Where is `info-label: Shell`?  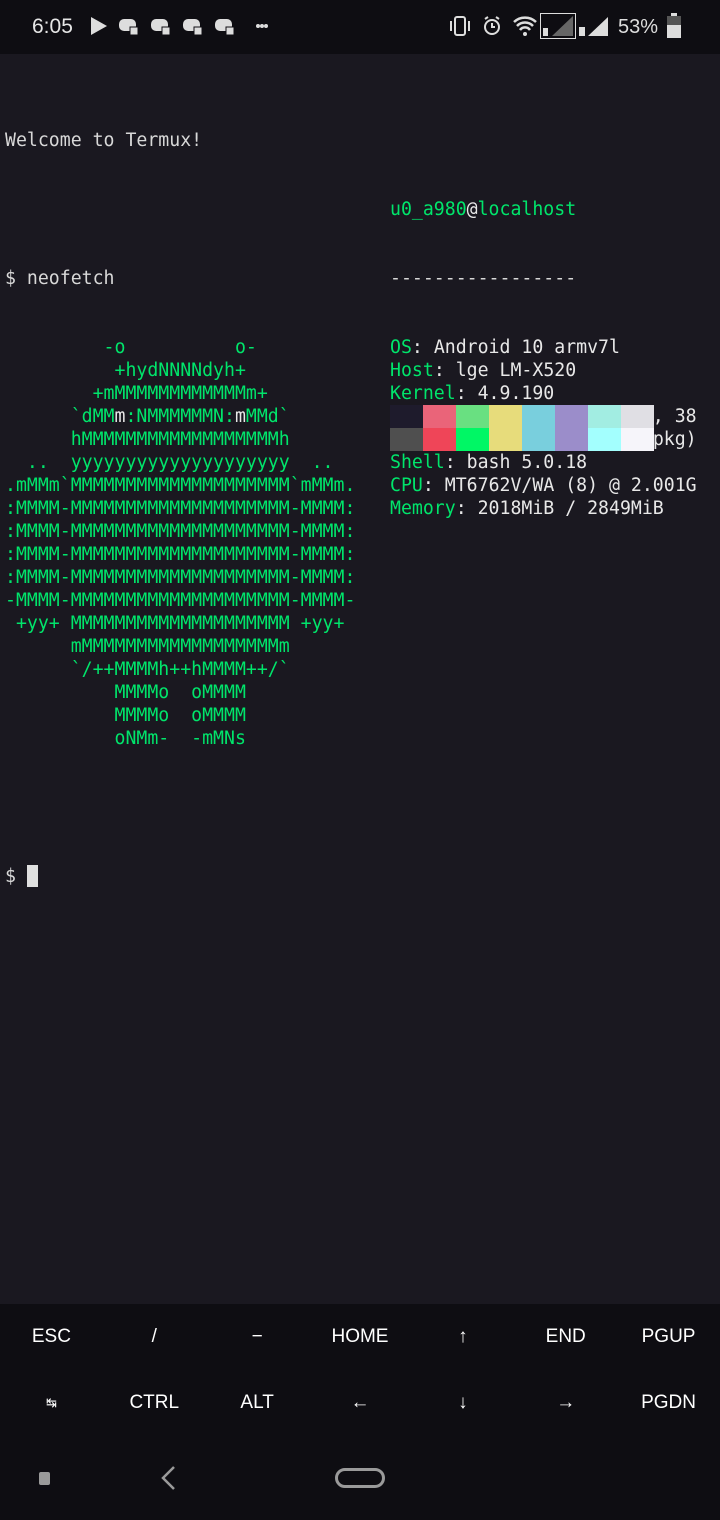
info-label: Shell is located at coordinates (417, 462).